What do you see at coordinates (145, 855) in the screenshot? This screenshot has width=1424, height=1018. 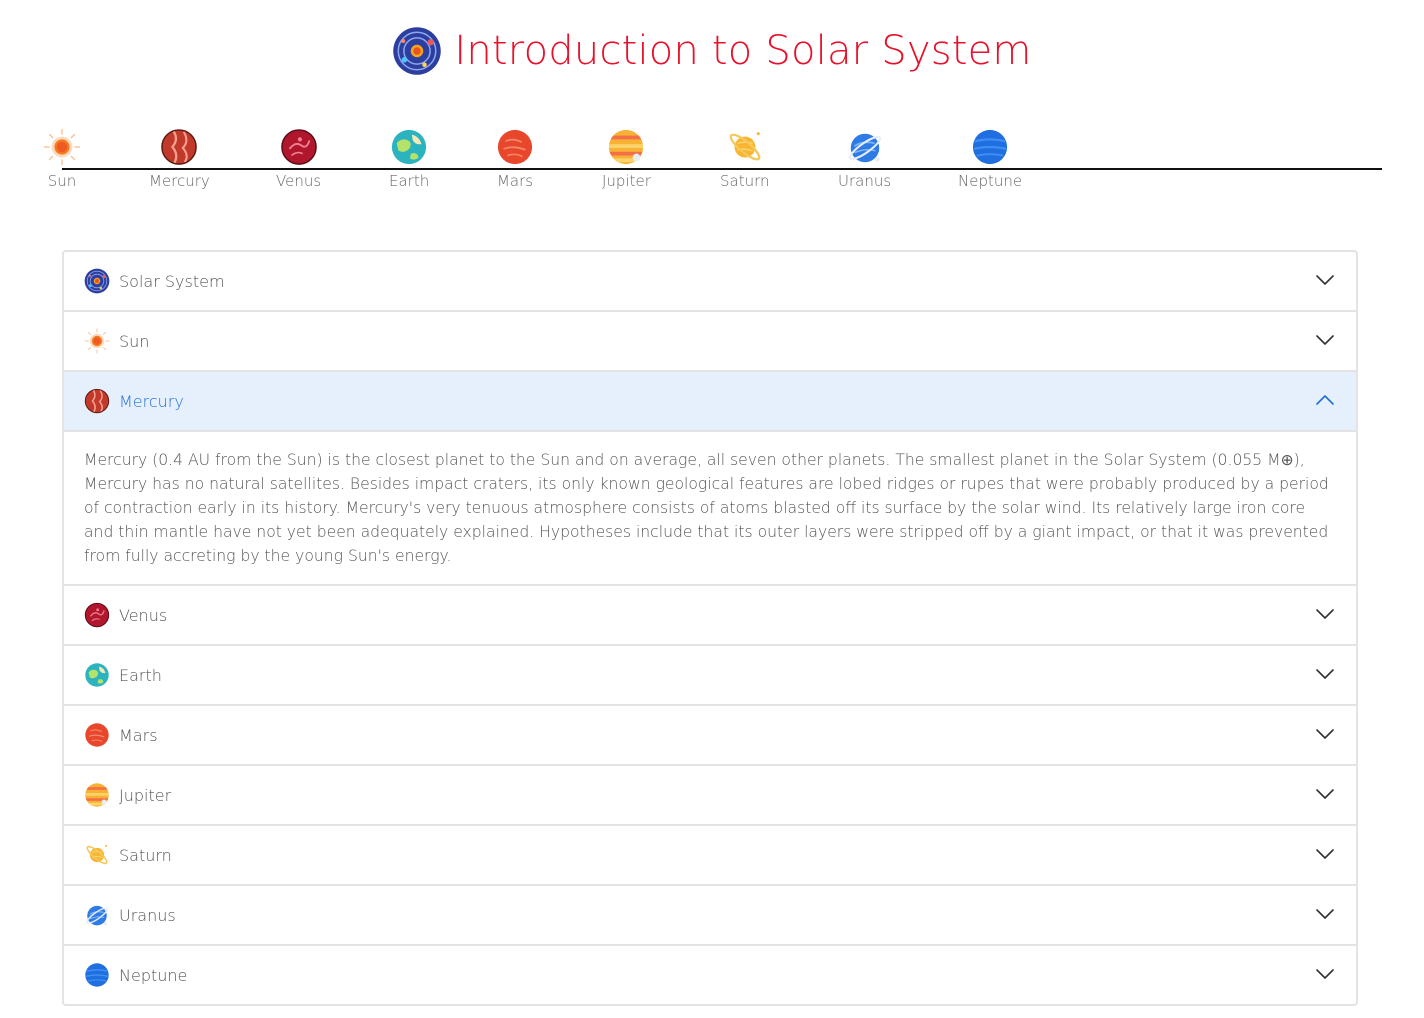 I see `accordion-label: Saturn` at bounding box center [145, 855].